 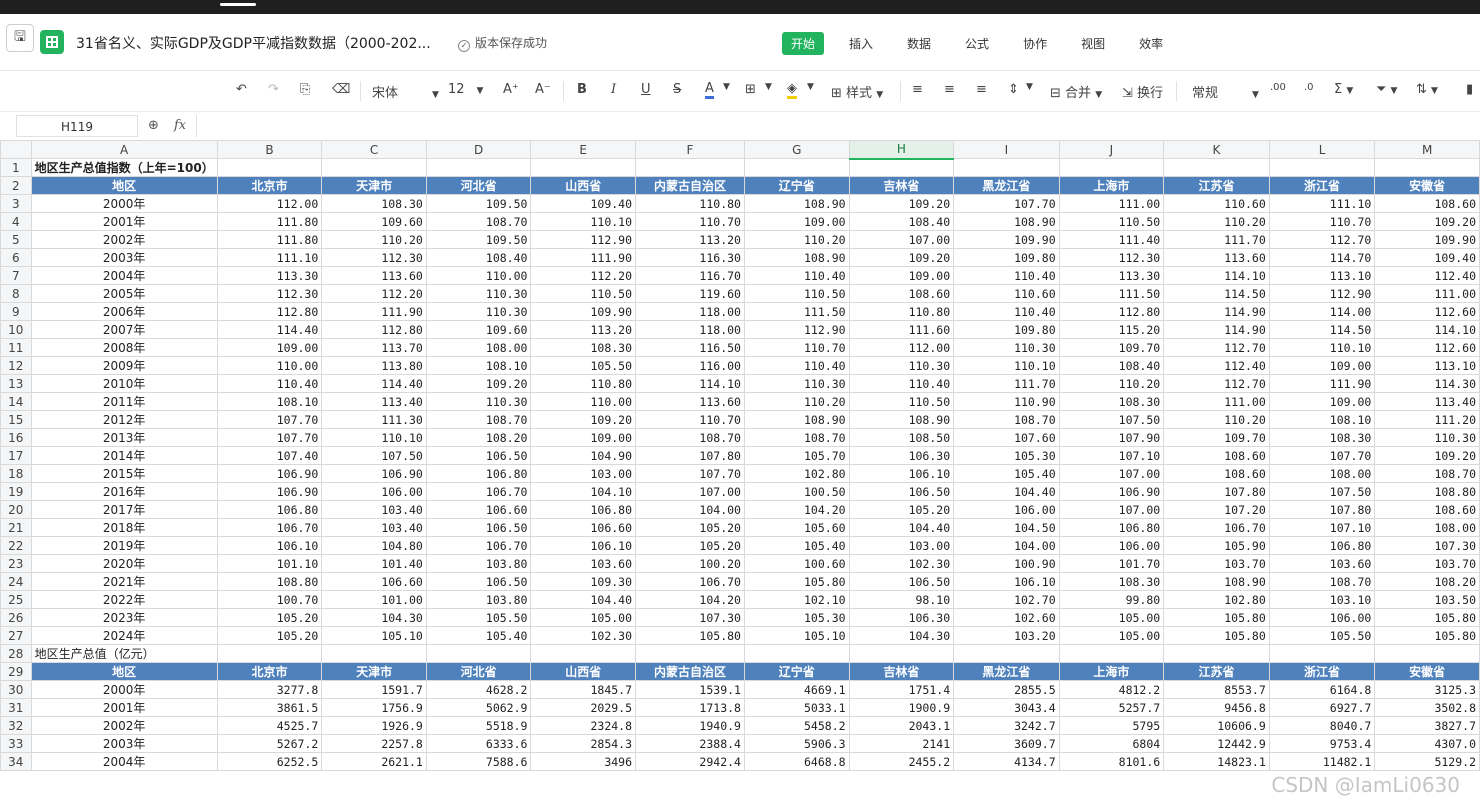 What do you see at coordinates (901, 239) in the screenshot?
I see `value-cell: 107.00` at bounding box center [901, 239].